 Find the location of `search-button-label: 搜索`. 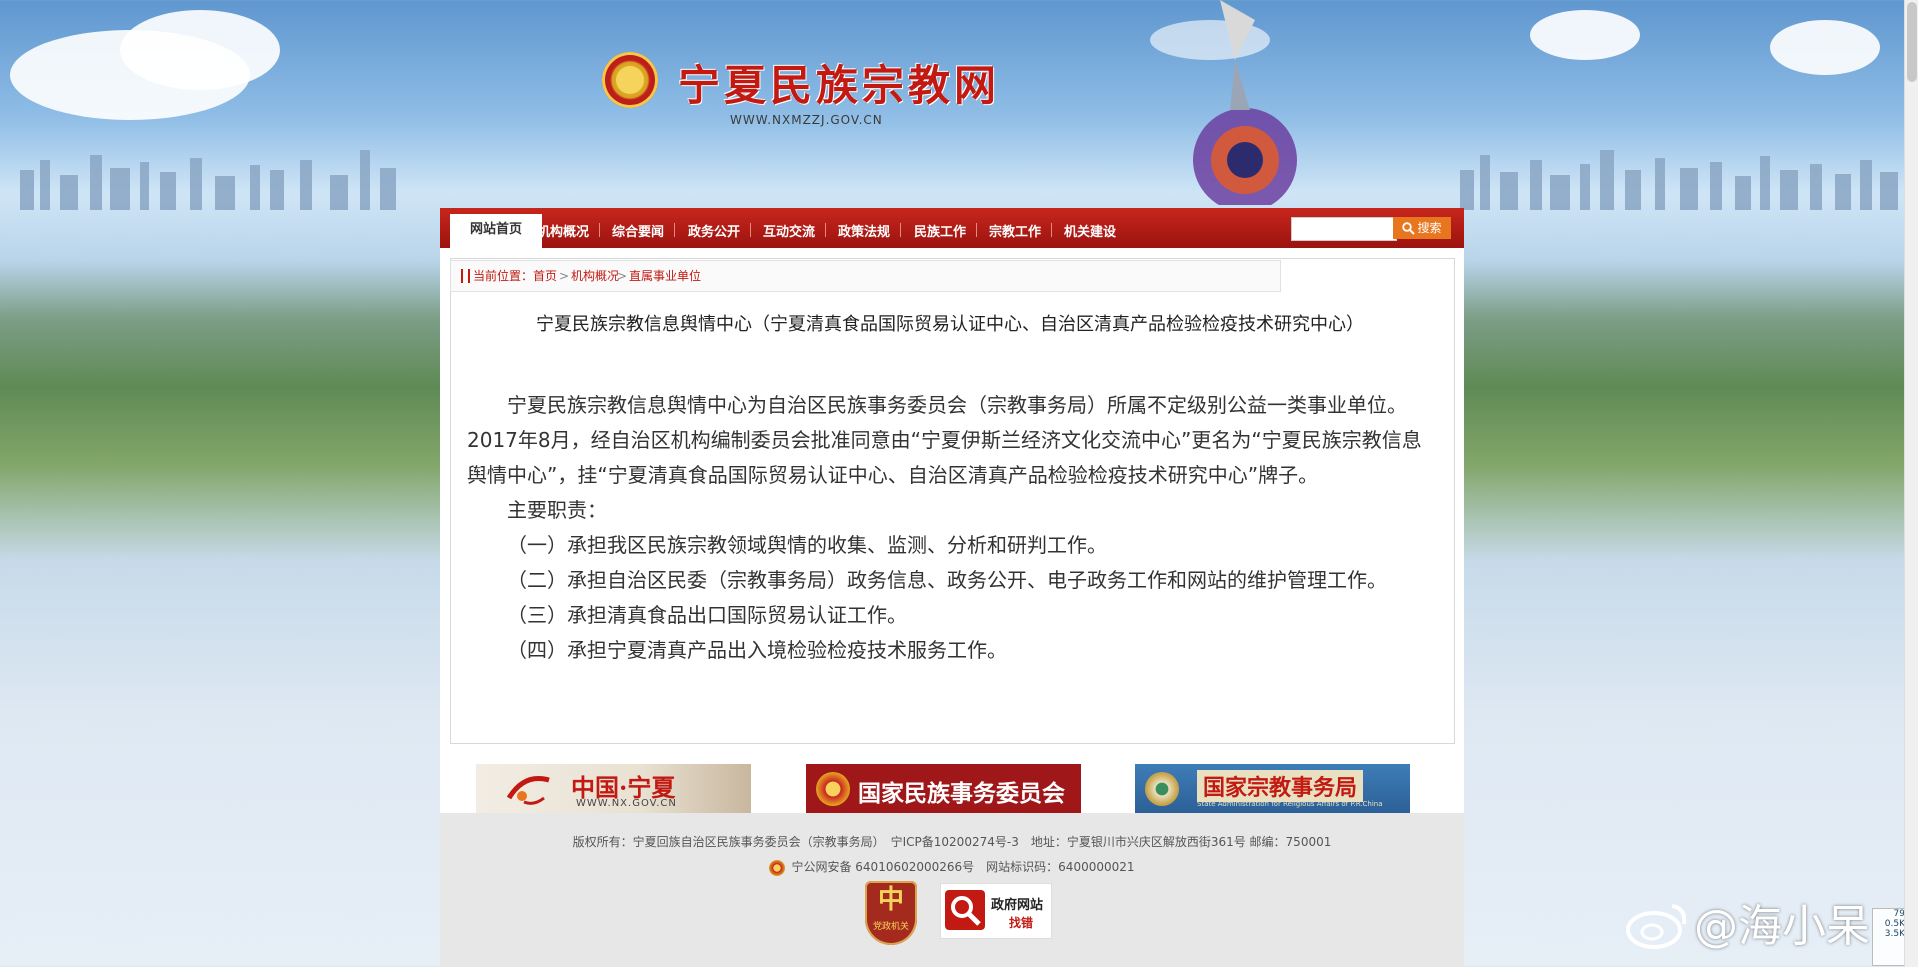

search-button-label: 搜索 is located at coordinates (1429, 228).